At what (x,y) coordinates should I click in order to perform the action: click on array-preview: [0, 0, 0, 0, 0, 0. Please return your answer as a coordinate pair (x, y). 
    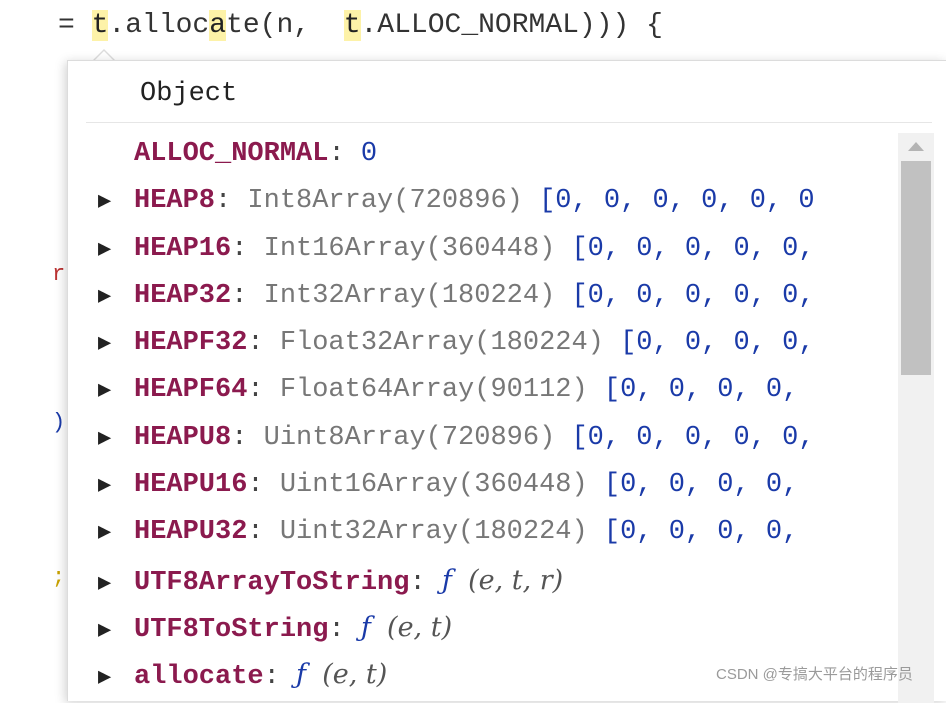
    Looking at the image, I should click on (677, 201).